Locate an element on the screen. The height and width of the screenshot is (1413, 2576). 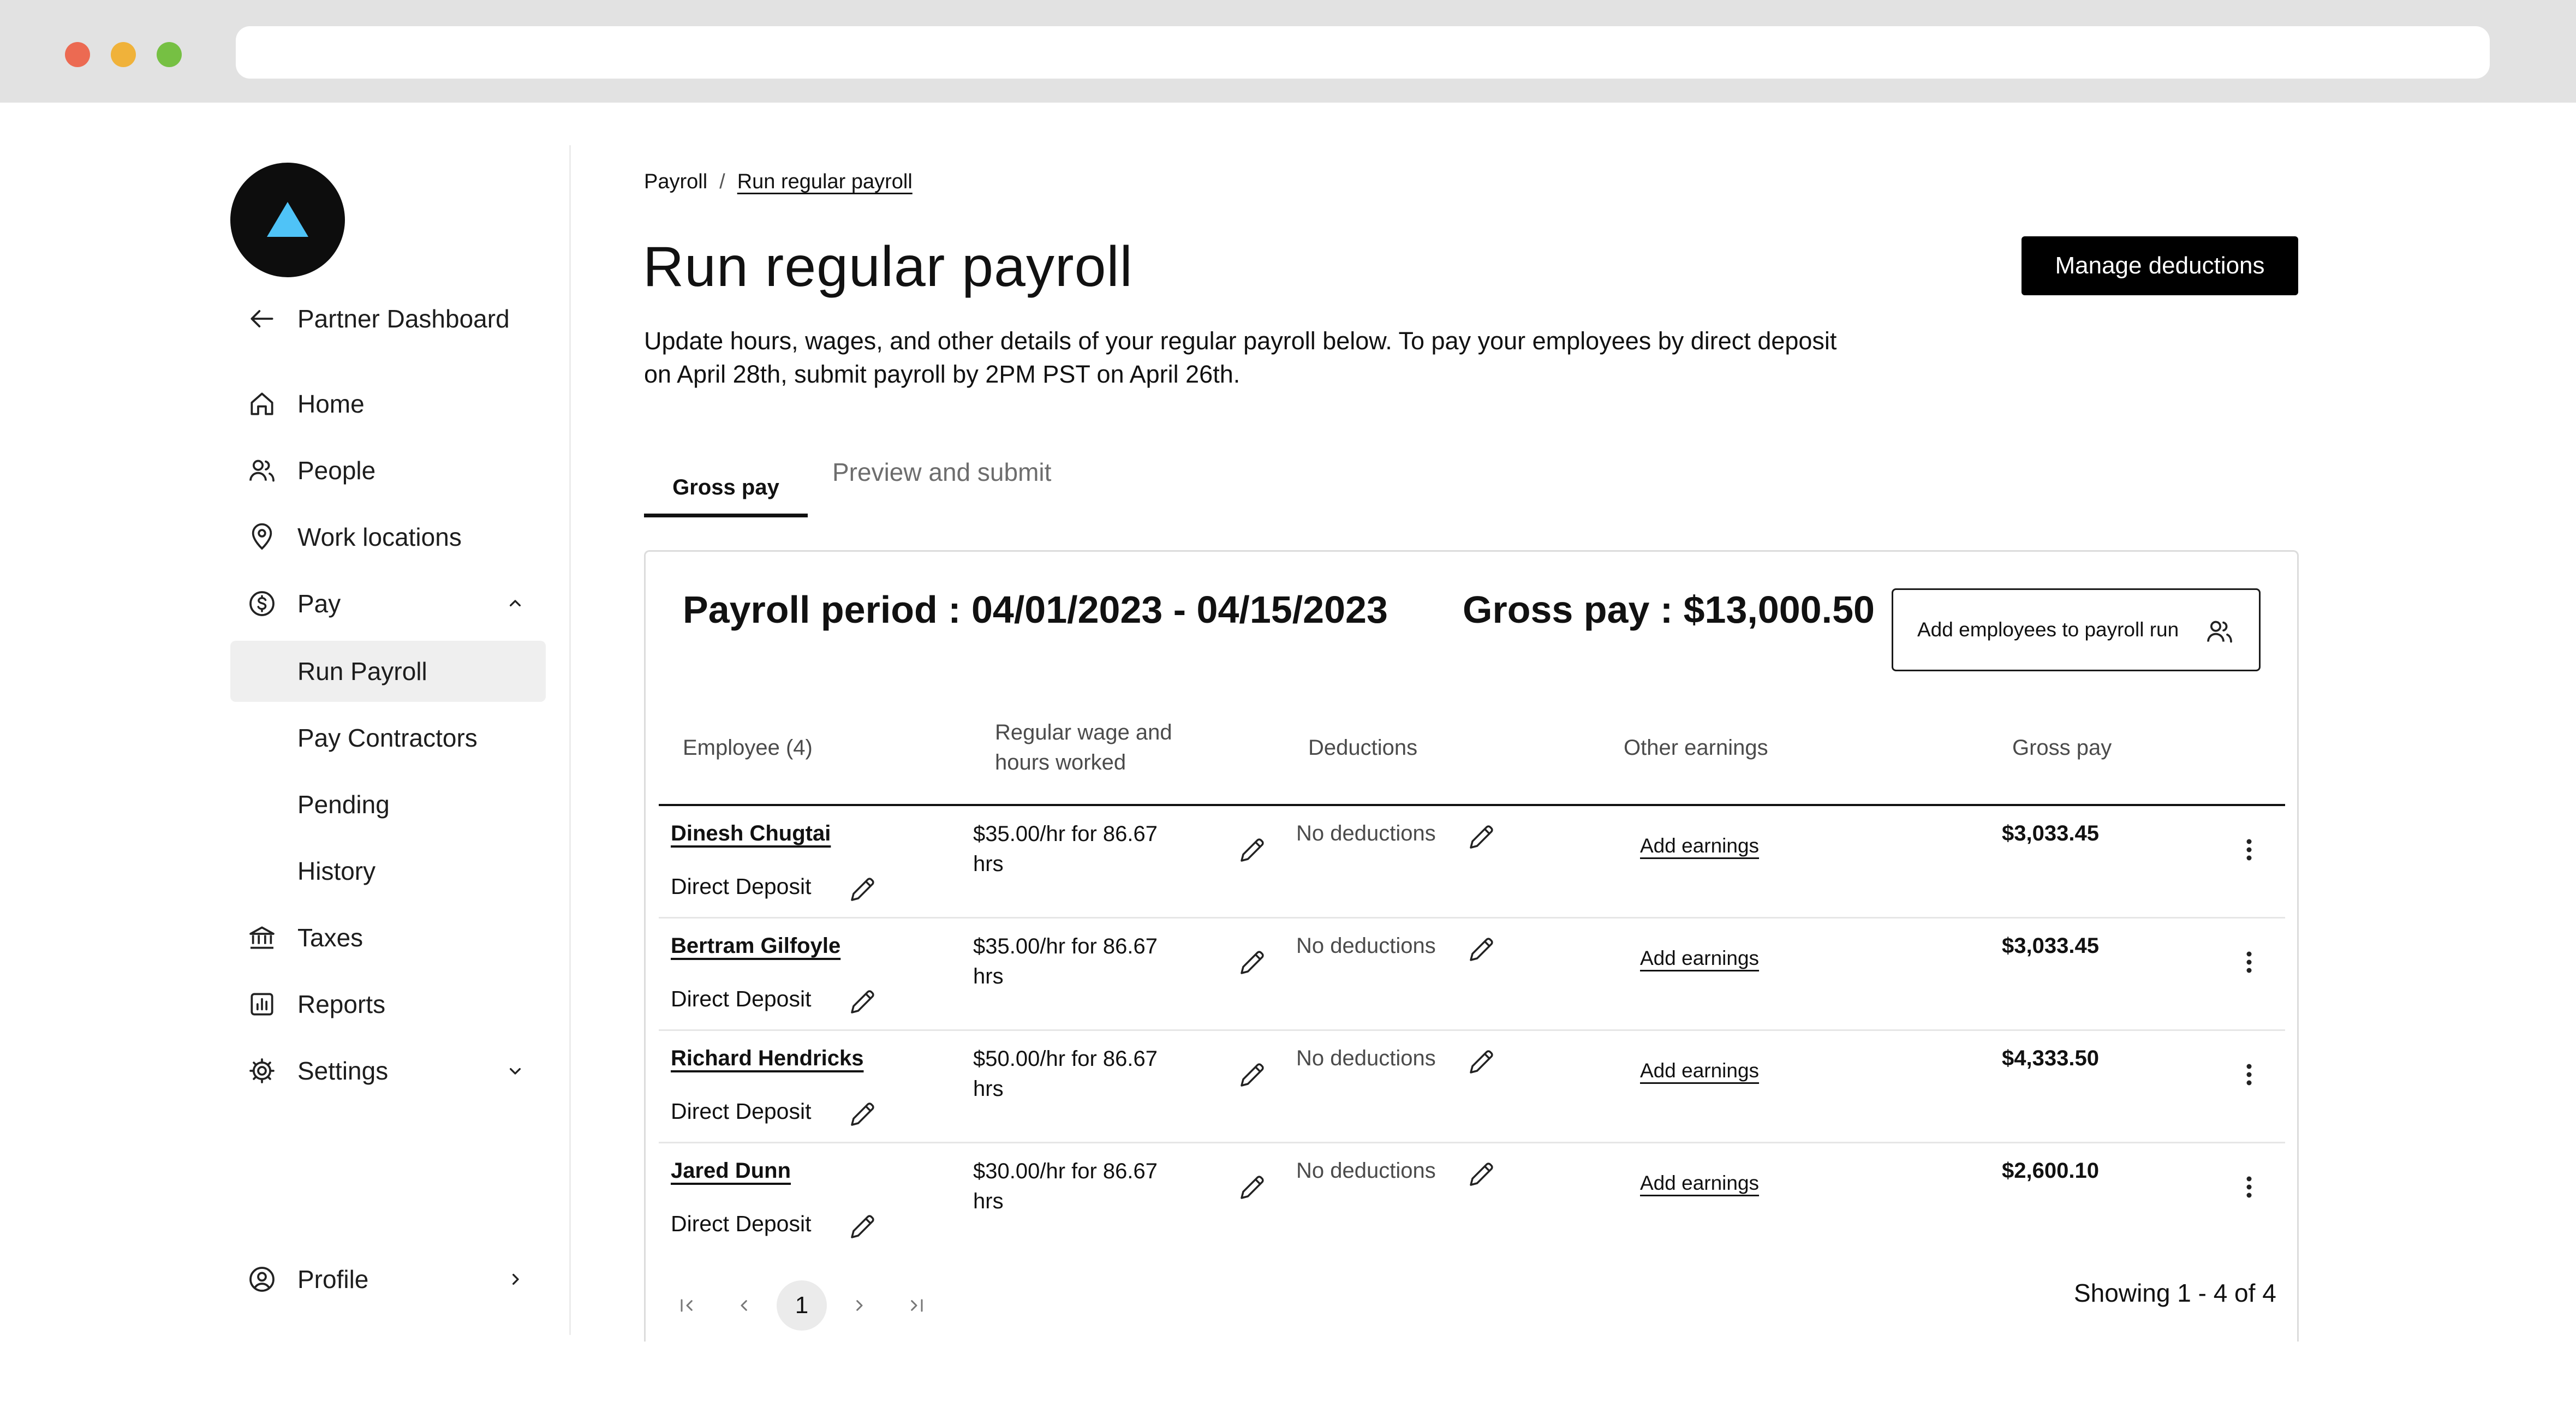
column-header-wage: Regular wage and hours worked is located at coordinates (1083, 748).